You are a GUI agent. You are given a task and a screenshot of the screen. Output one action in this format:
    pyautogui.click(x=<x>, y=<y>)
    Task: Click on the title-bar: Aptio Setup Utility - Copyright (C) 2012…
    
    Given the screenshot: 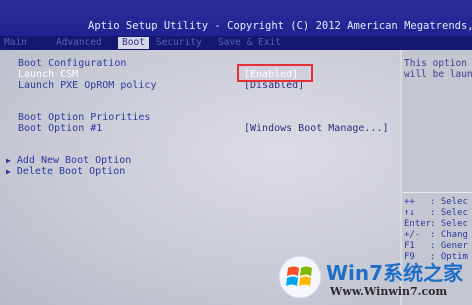 What is the action you would take?
    pyautogui.click(x=236, y=18)
    